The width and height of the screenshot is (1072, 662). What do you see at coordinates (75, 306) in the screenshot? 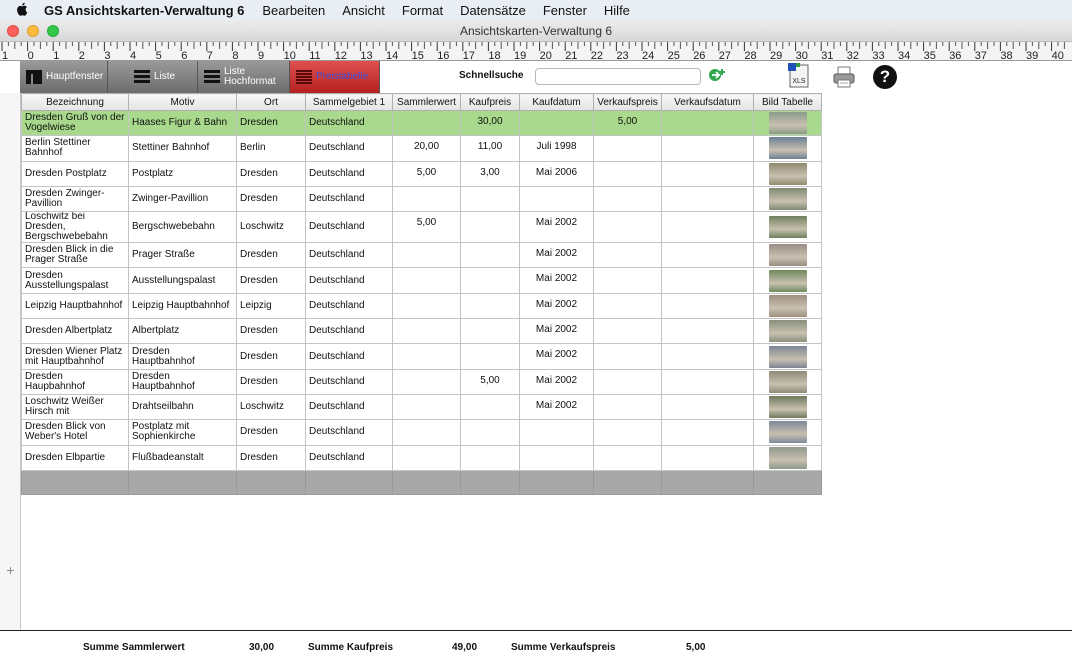
I see `cell-bezeichnung: Leipzig Hauptbahnhof` at bounding box center [75, 306].